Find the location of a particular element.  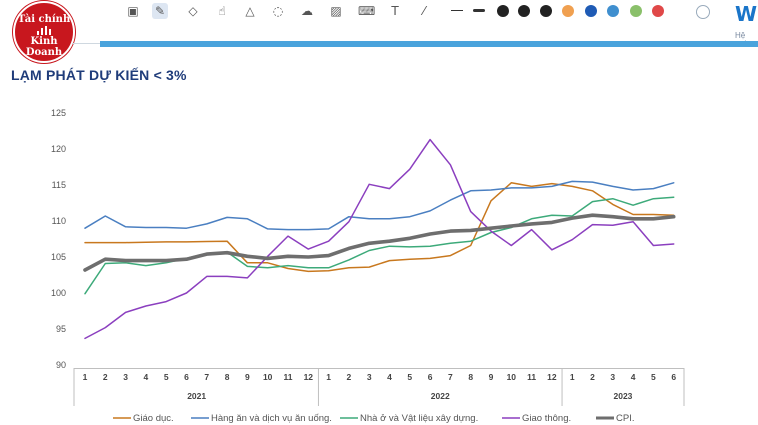

y-tick-label: 90 is located at coordinates (61, 365).